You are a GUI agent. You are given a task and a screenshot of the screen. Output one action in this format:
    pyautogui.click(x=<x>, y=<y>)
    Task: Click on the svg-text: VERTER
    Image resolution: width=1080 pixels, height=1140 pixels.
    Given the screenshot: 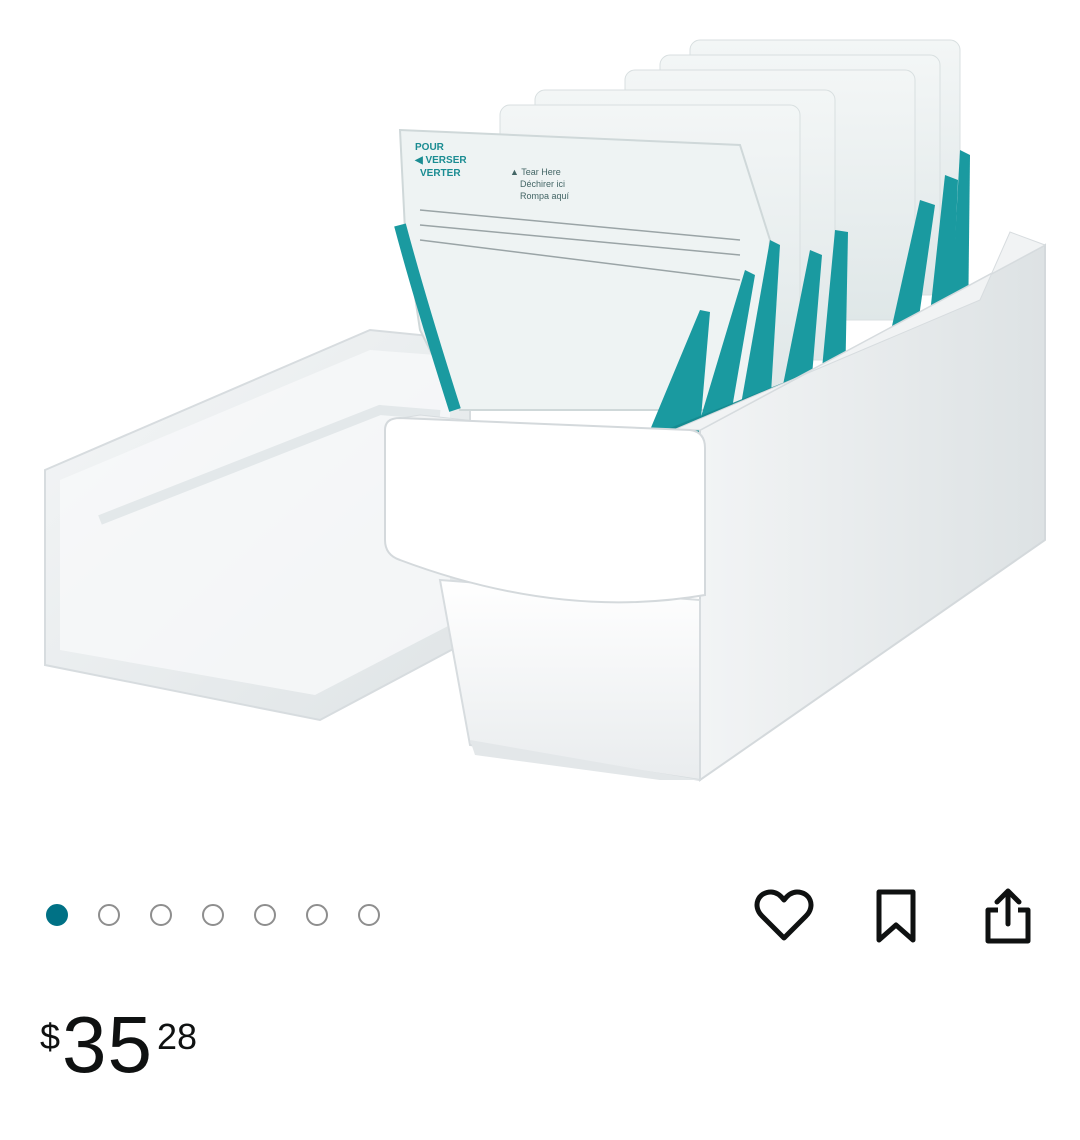 What is the action you would take?
    pyautogui.click(x=440, y=173)
    